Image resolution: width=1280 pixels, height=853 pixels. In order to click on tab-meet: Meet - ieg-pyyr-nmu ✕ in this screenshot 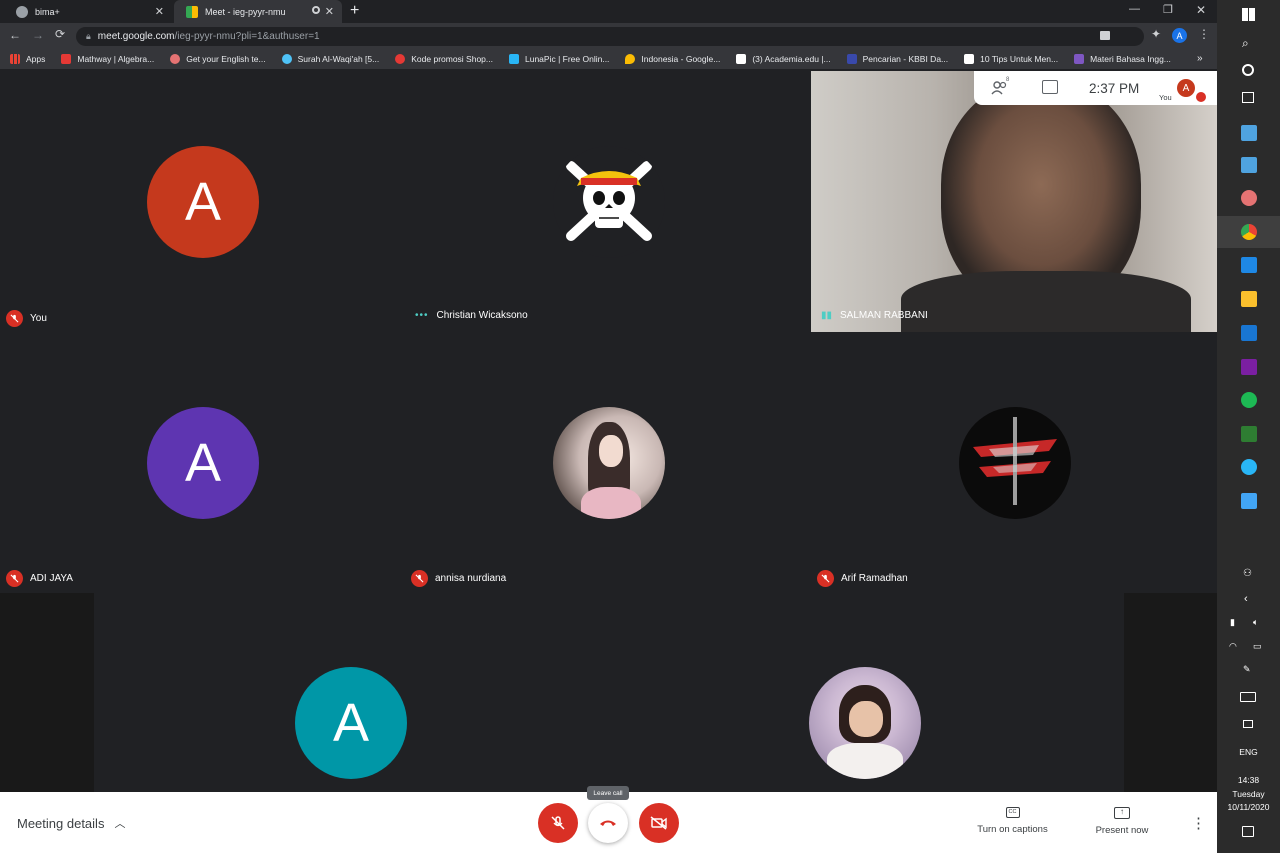, I will do `click(258, 11)`.